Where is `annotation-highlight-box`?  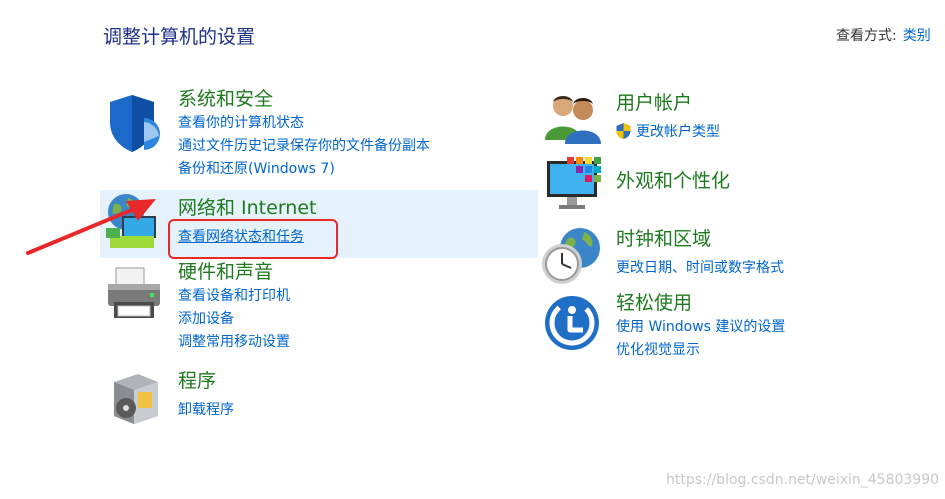
annotation-highlight-box is located at coordinates (253, 239).